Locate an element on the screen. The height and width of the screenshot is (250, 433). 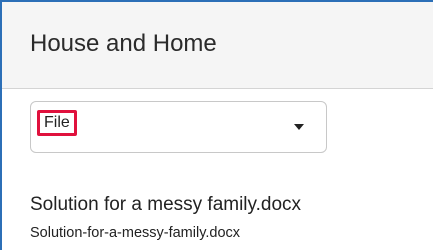
select-selected-value: File is located at coordinates (57, 123).